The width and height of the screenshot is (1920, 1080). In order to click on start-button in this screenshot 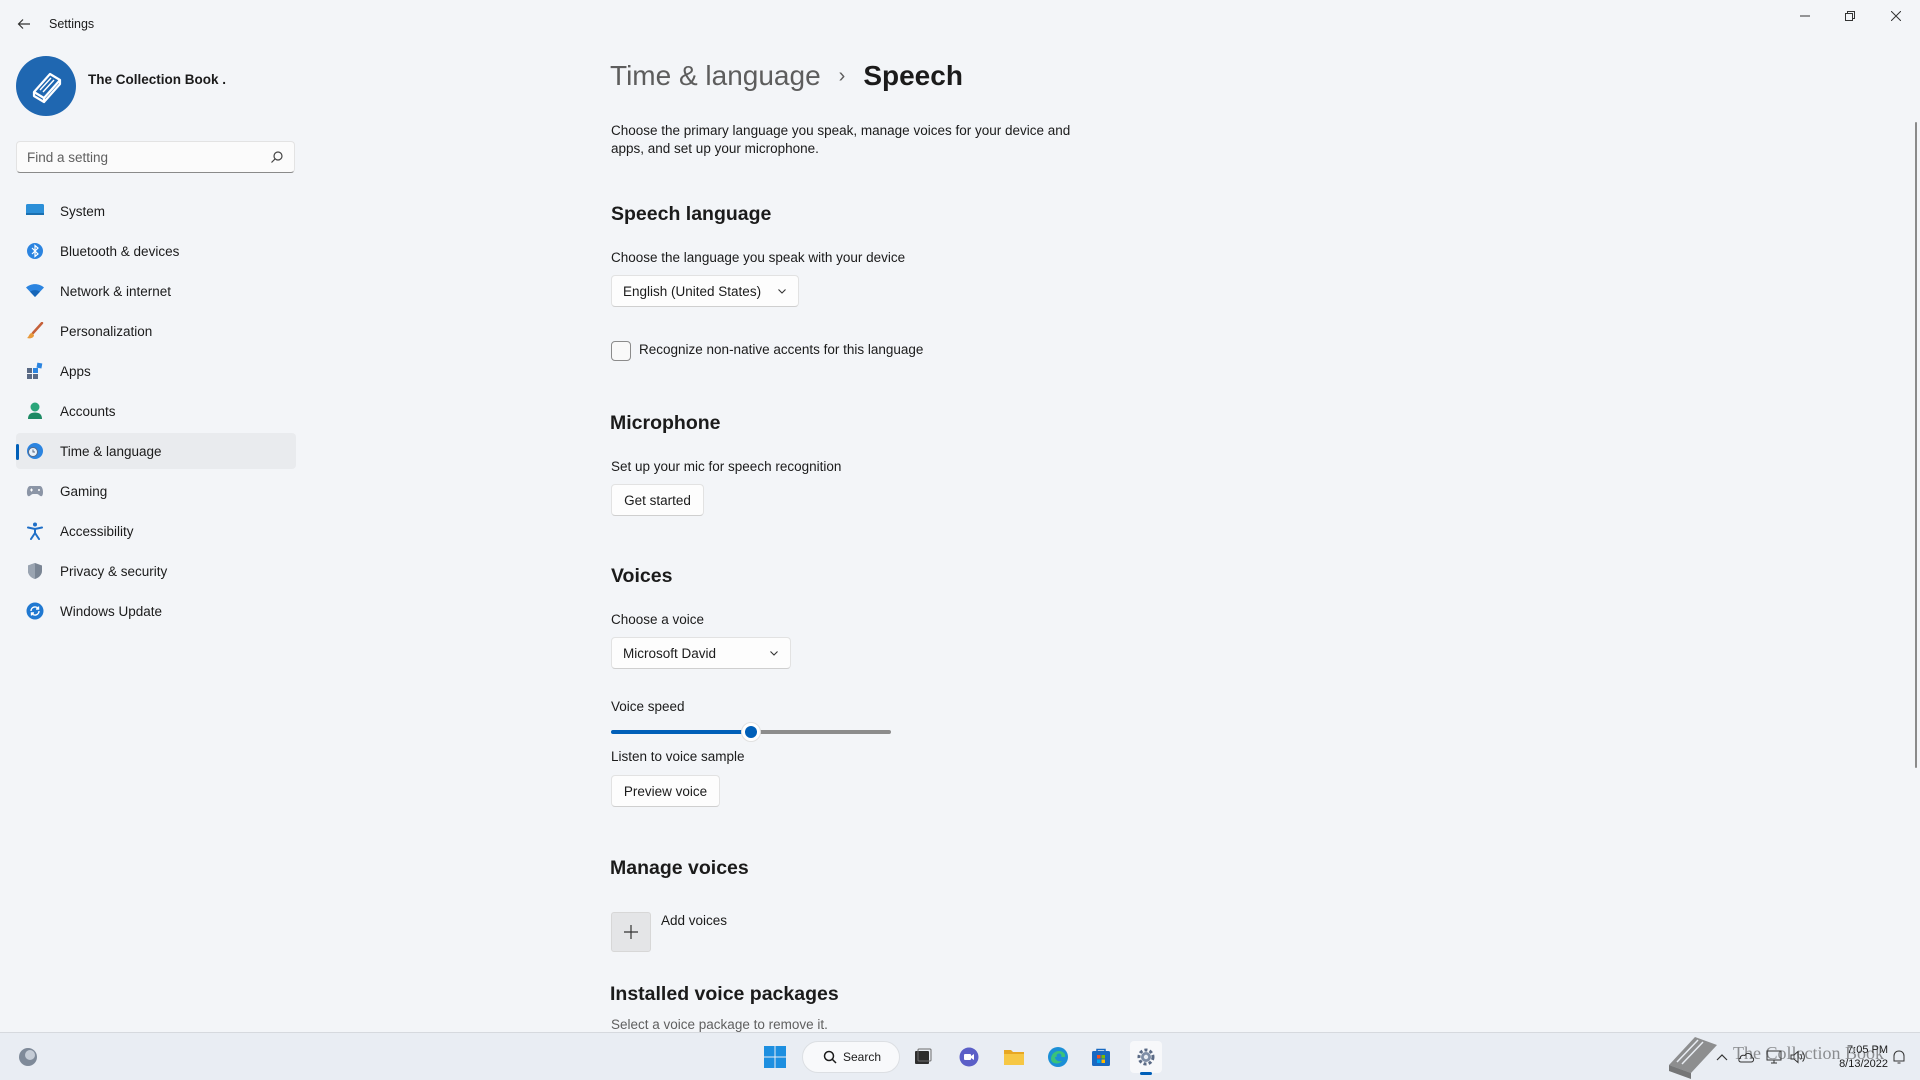, I will do `click(775, 1057)`.